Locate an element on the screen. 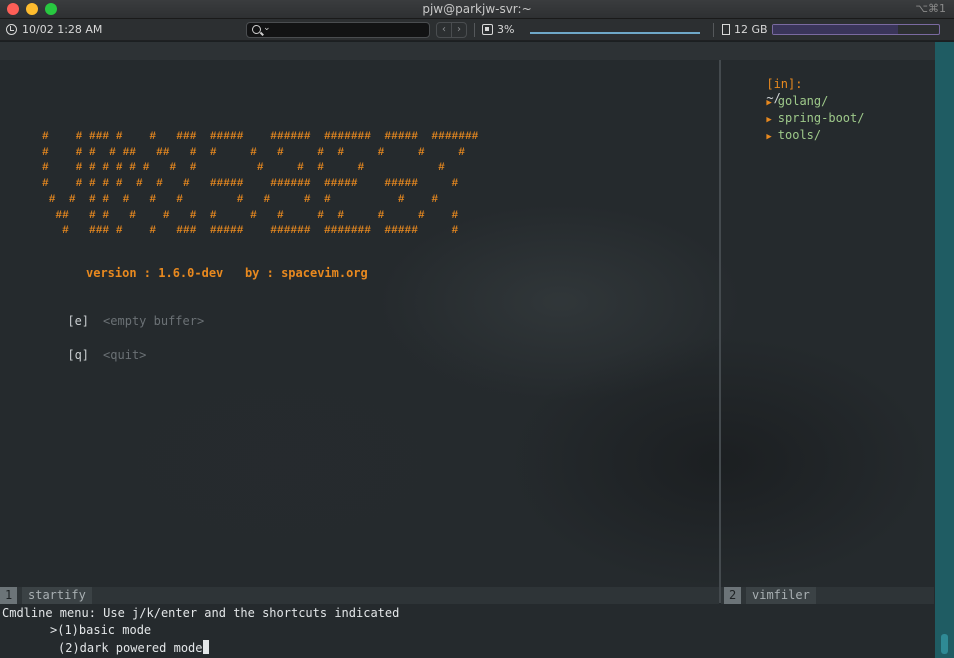  datetime: 10/02 1:28 AM is located at coordinates (62, 29).